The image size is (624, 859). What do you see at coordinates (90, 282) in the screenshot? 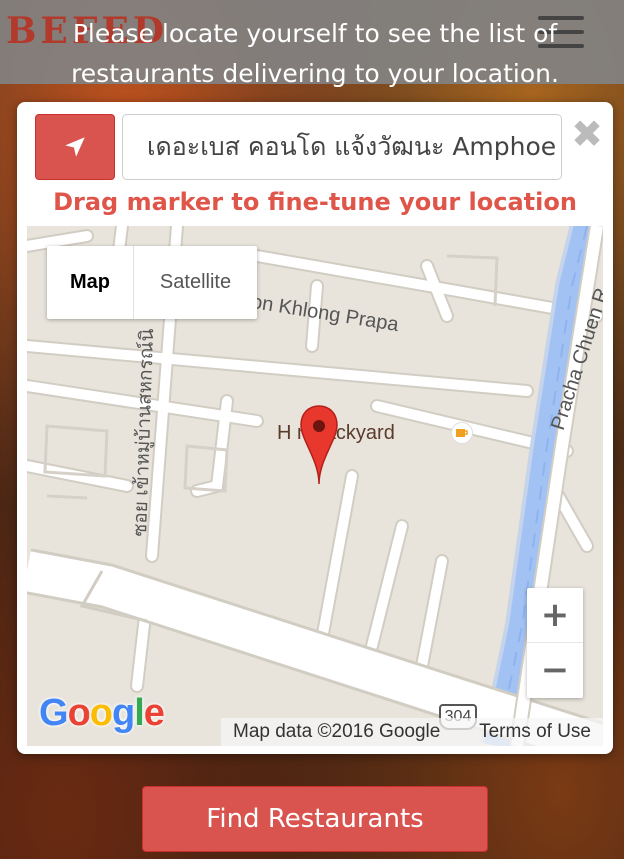
I see `map-type-map-button: Map` at bounding box center [90, 282].